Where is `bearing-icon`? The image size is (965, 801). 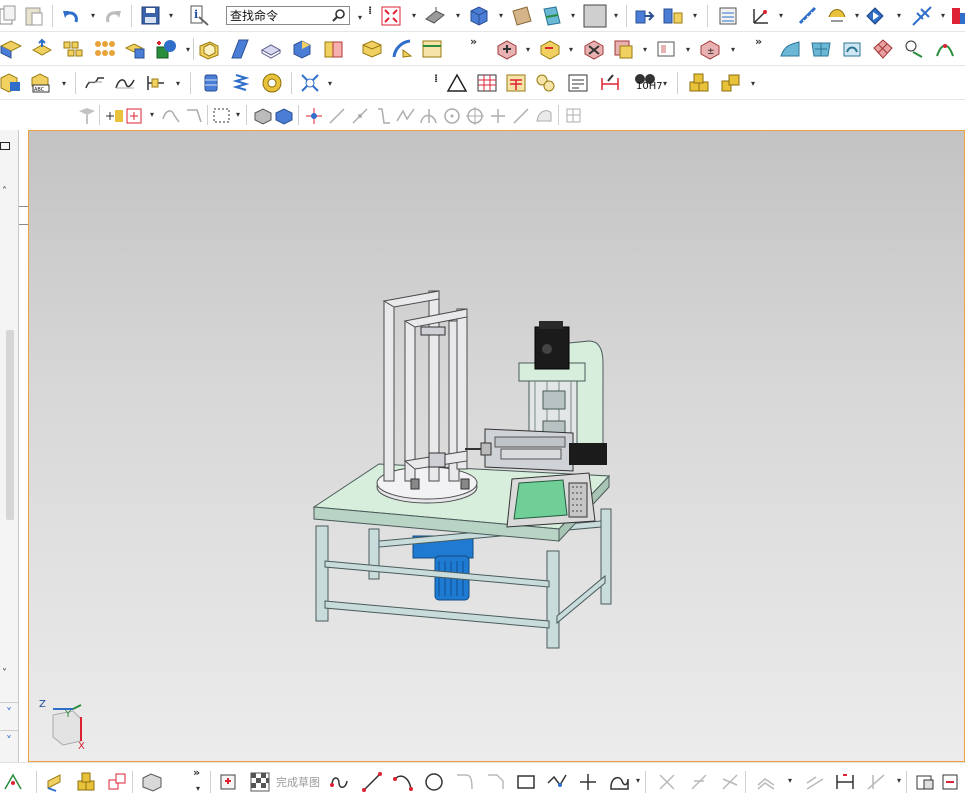
bearing-icon is located at coordinates (272, 83).